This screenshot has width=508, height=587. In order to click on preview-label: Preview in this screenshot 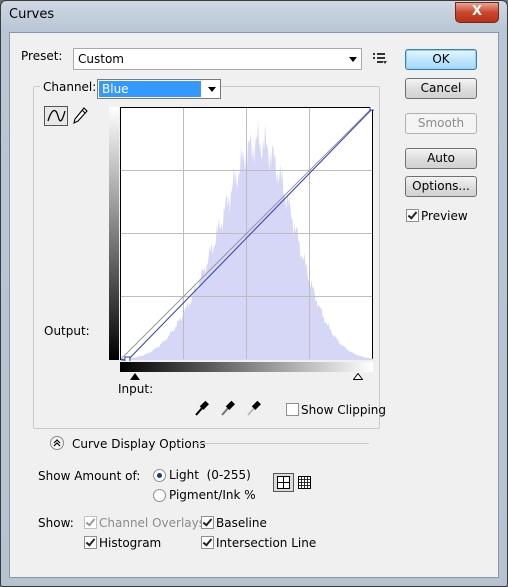, I will do `click(444, 216)`.